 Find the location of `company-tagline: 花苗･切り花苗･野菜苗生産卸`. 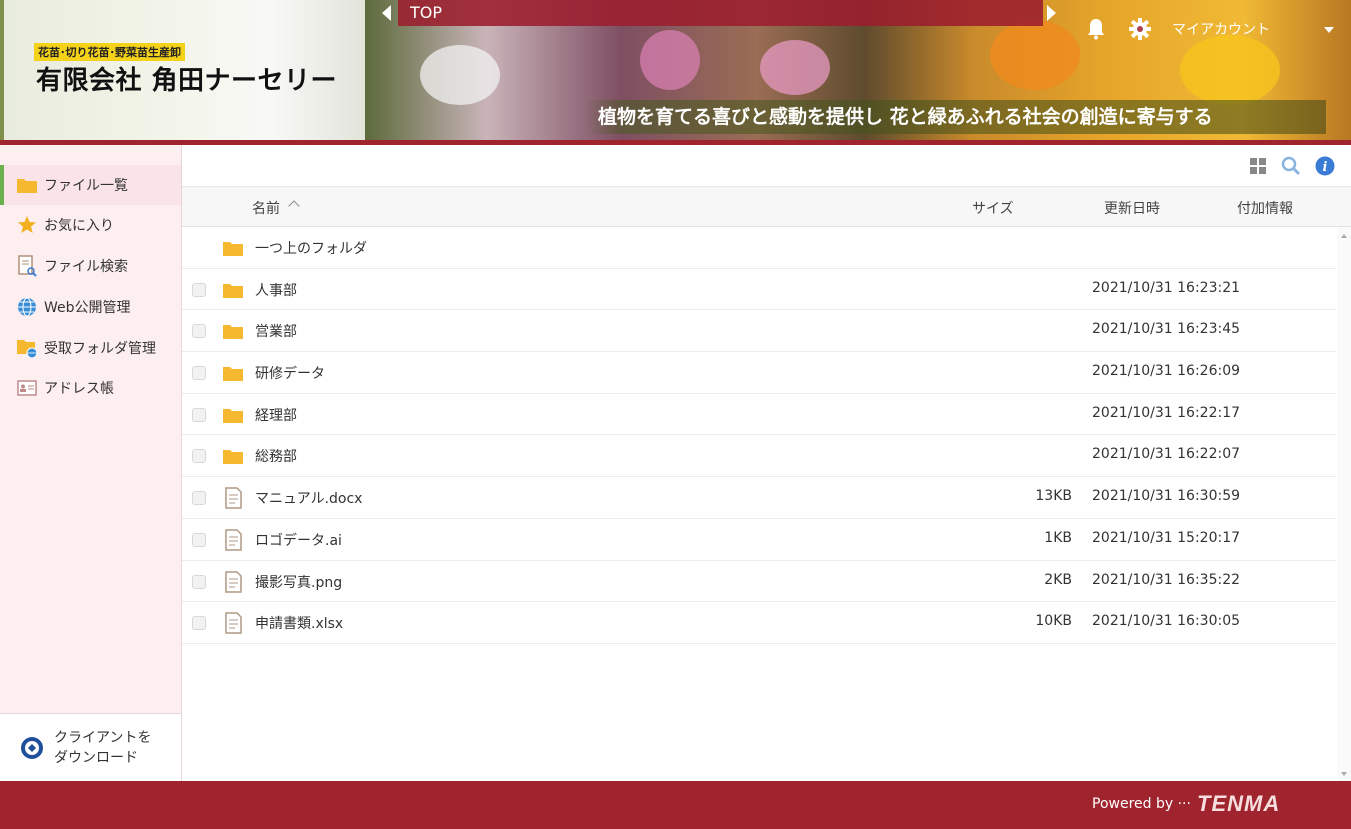

company-tagline: 花苗･切り花苗･野菜苗生産卸 is located at coordinates (109, 52).